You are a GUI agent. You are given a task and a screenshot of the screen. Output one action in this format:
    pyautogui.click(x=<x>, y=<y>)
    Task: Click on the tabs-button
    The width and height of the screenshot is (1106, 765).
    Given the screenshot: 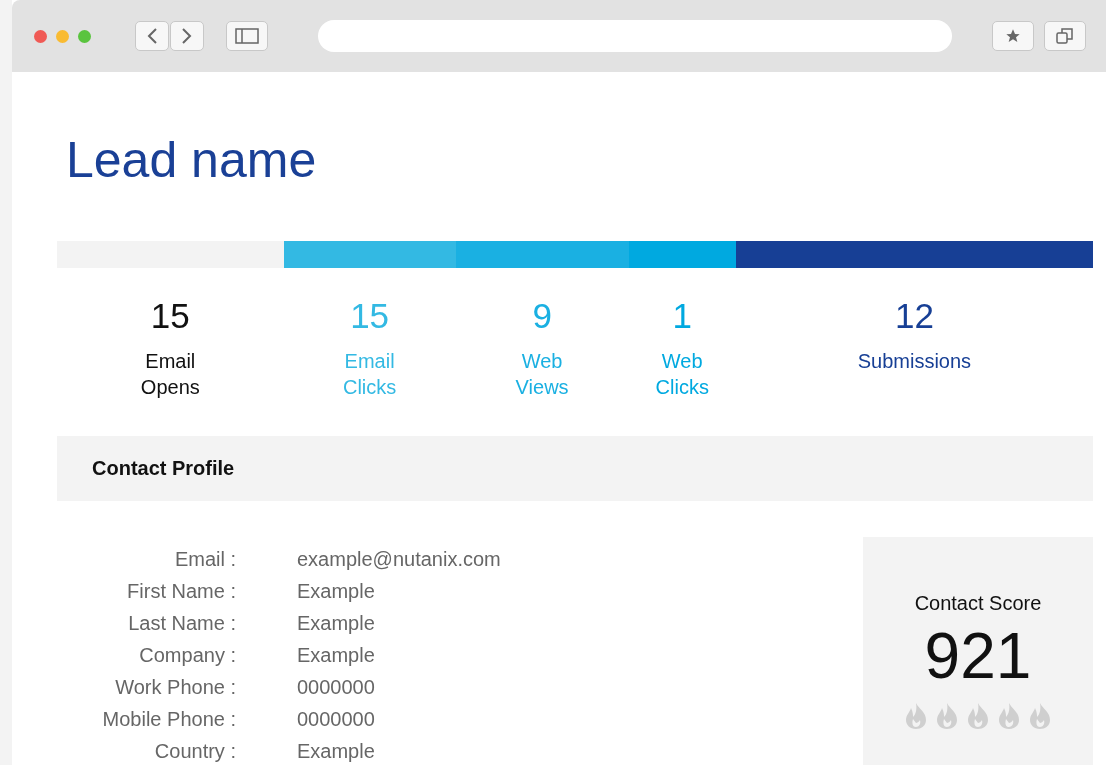 What is the action you would take?
    pyautogui.click(x=1065, y=36)
    